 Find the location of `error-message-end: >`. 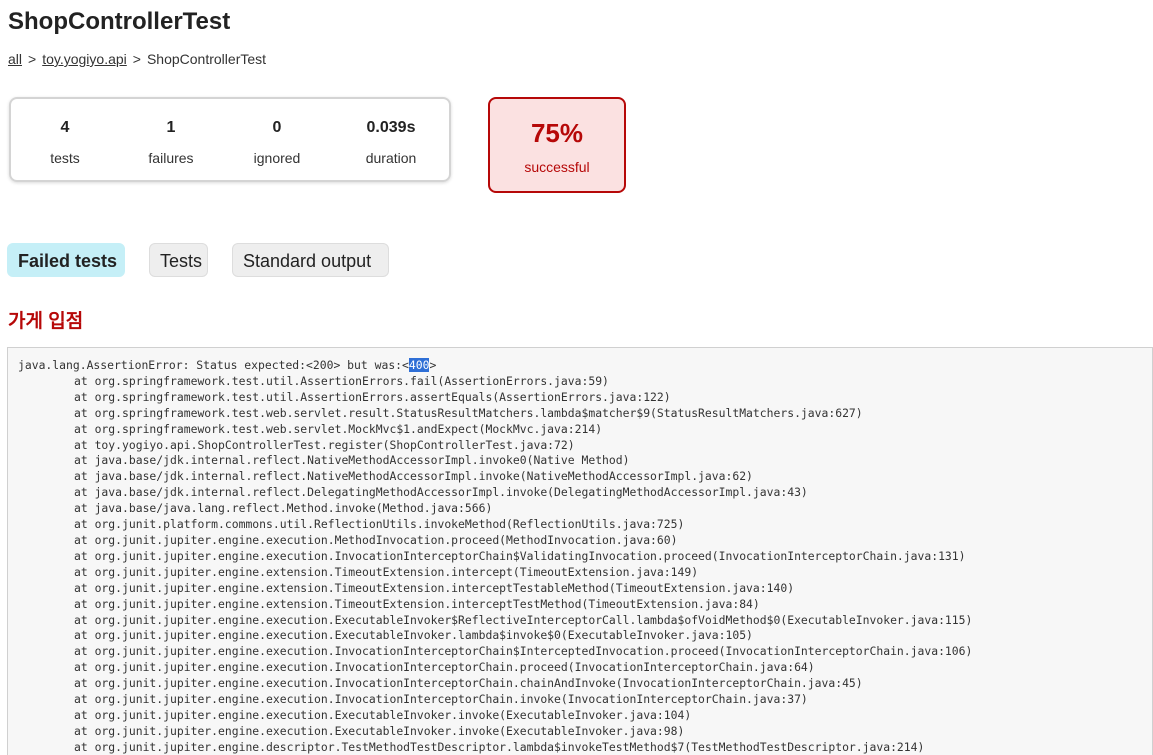

error-message-end: > is located at coordinates (433, 365).